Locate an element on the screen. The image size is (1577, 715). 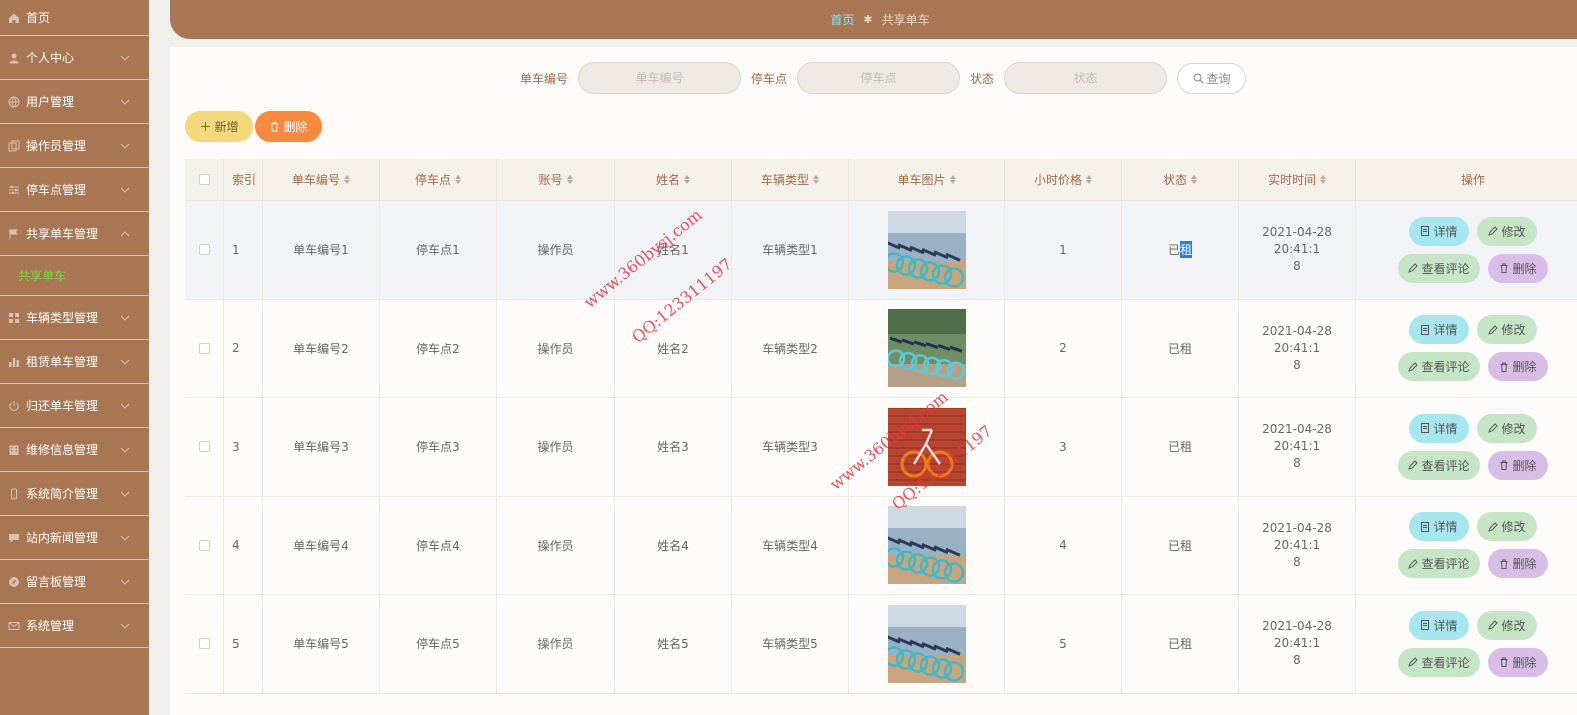
bike-no-input is located at coordinates (660, 78).